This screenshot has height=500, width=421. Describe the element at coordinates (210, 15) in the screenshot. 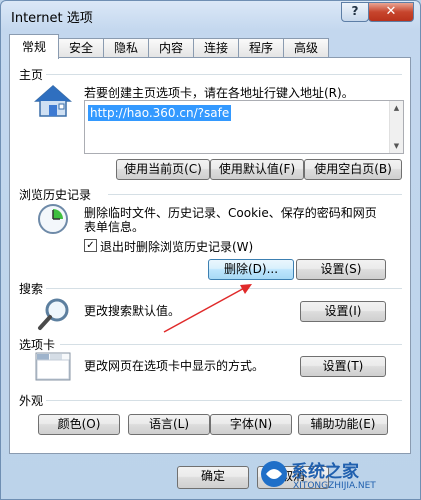

I see `title-bar: Internet 选项 ? ✕` at that location.